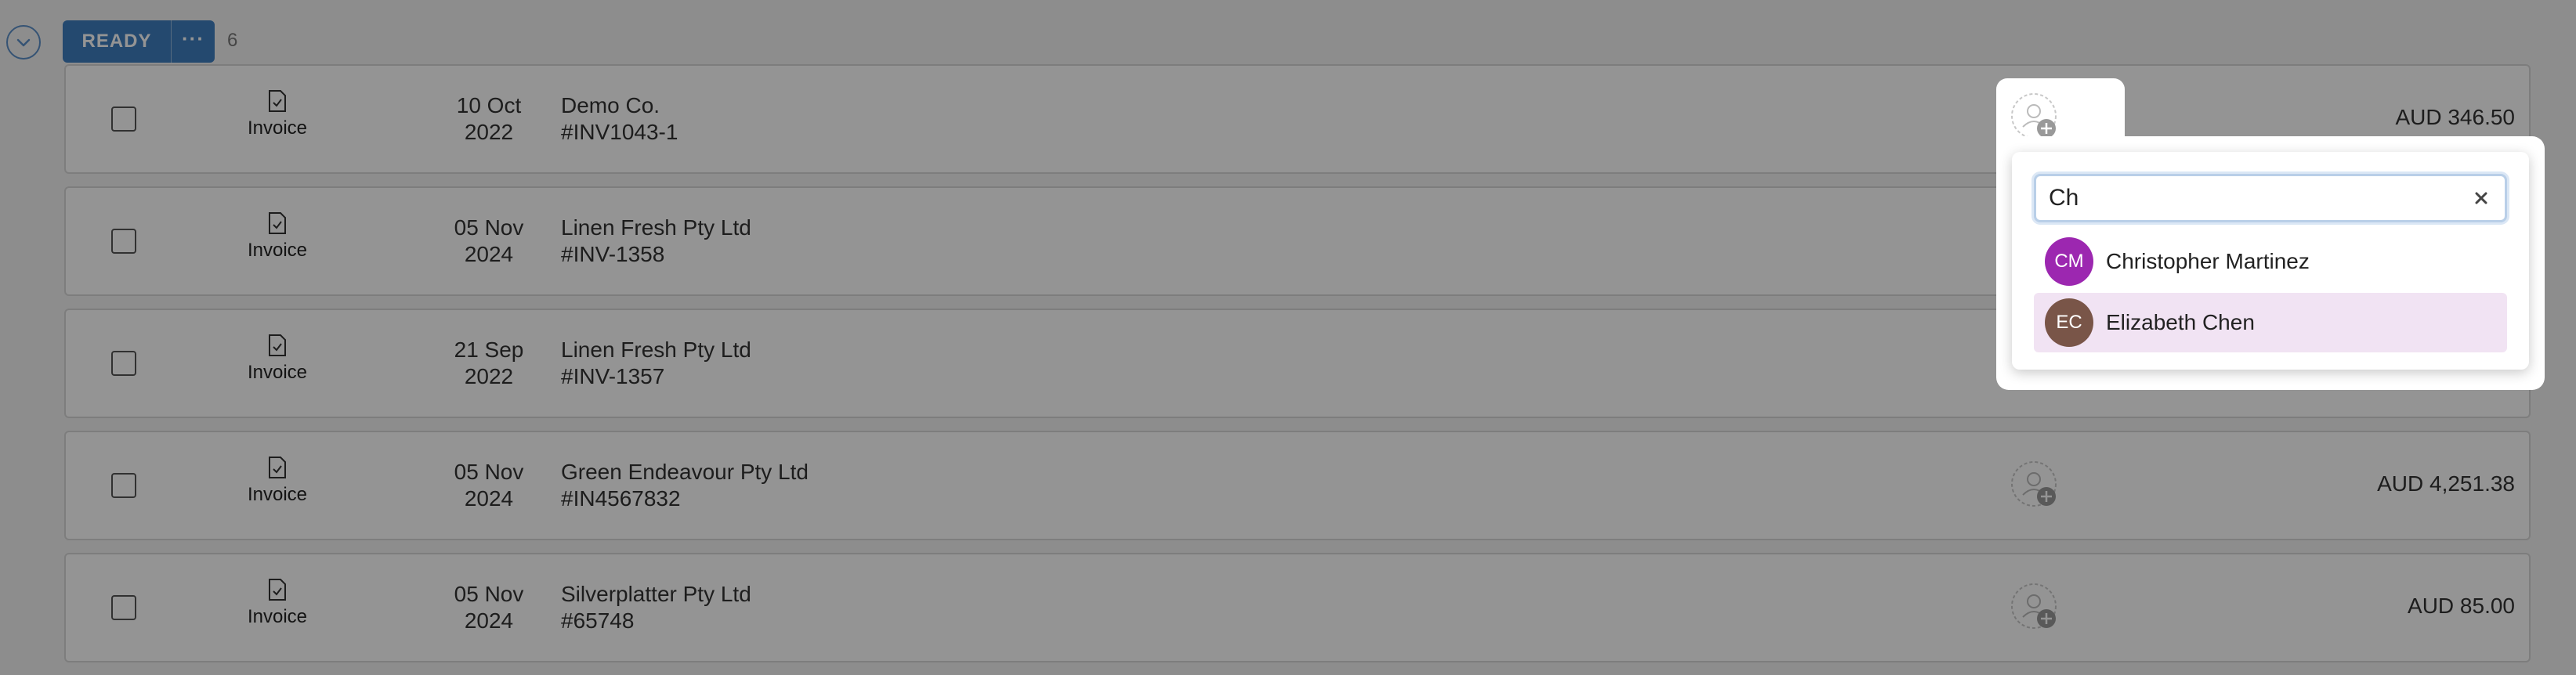 This screenshot has width=2576, height=675. Describe the element at coordinates (2208, 261) in the screenshot. I see `assignee-name: Christopher Martinez` at that location.